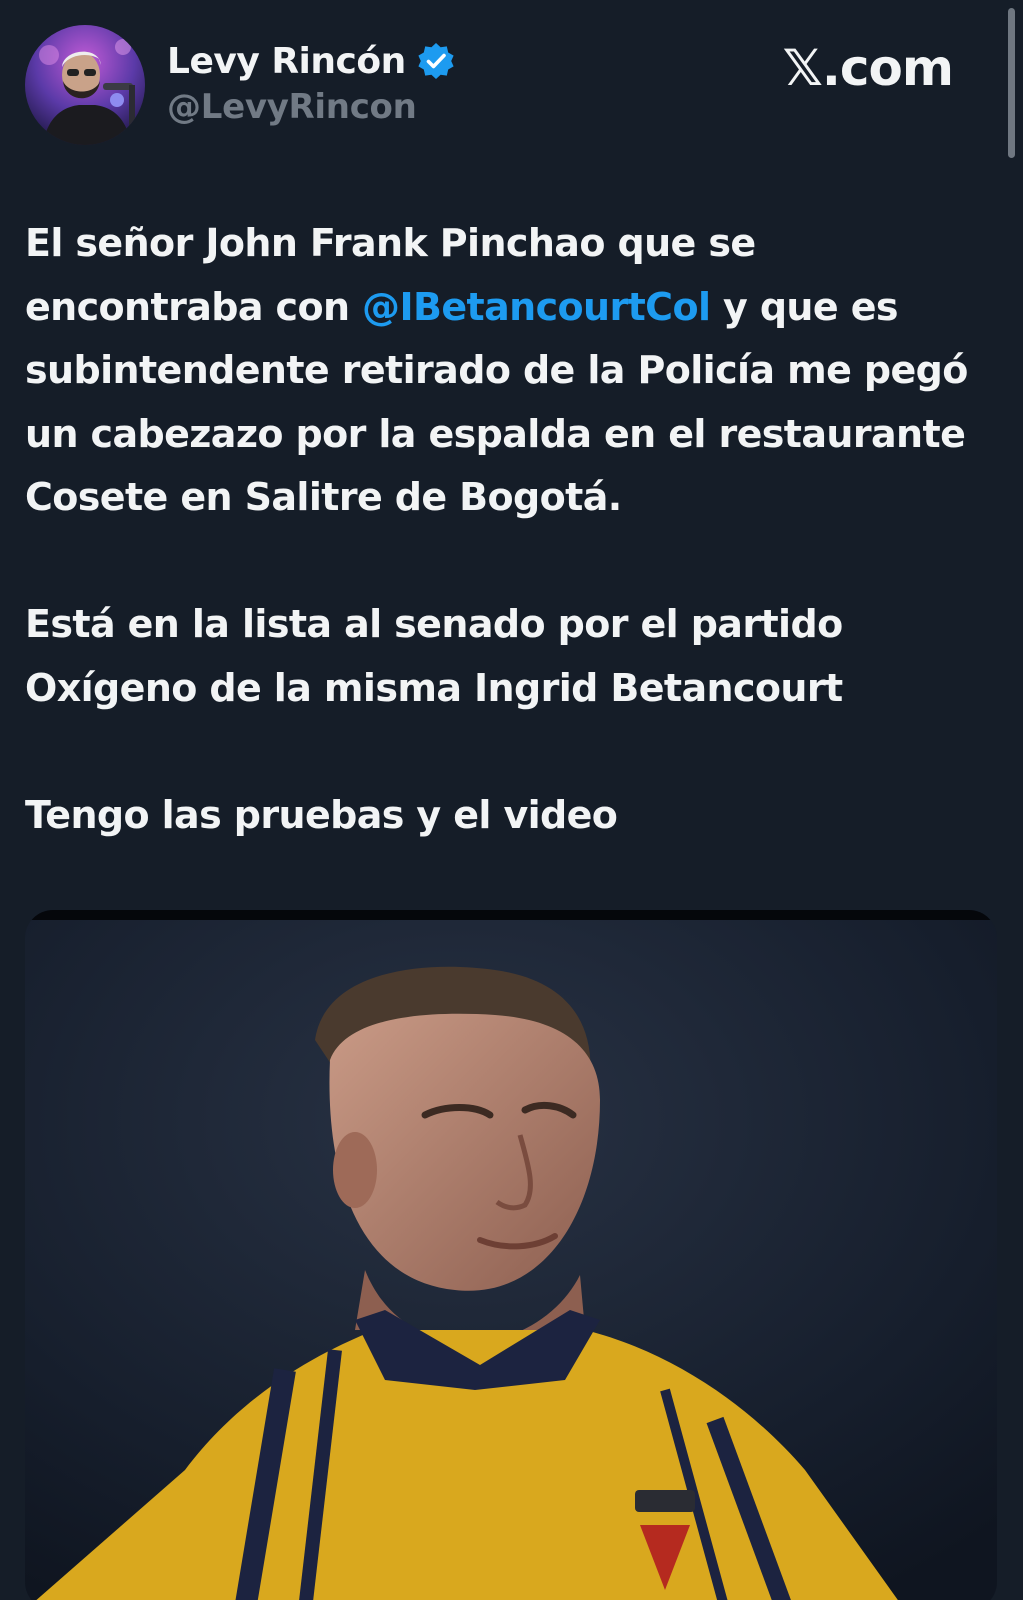  What do you see at coordinates (868, 68) in the screenshot?
I see `brand-watermark: 𝕏.com` at bounding box center [868, 68].